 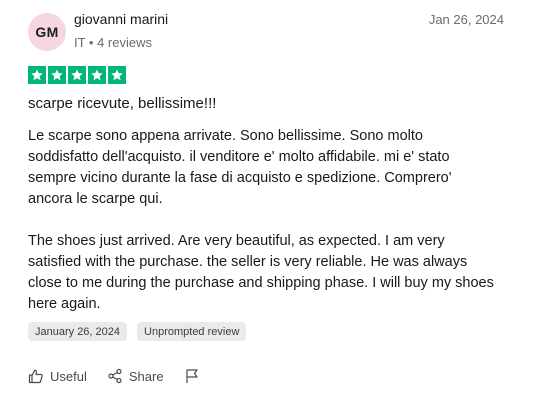 I want to click on review-title: scarpe ricevute, bellissime!!!, so click(x=122, y=103).